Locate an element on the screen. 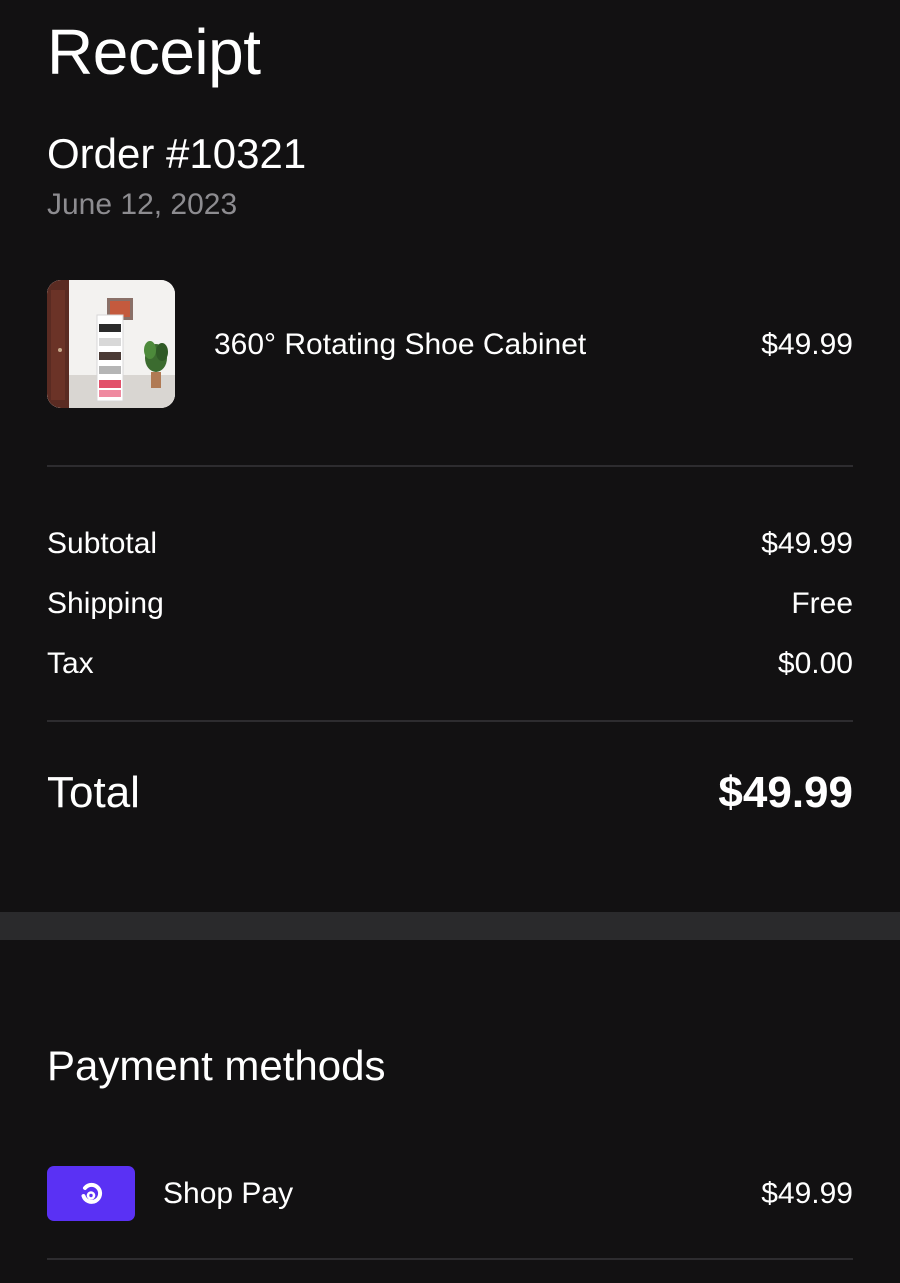  item-price: $49.99 is located at coordinates (807, 344).